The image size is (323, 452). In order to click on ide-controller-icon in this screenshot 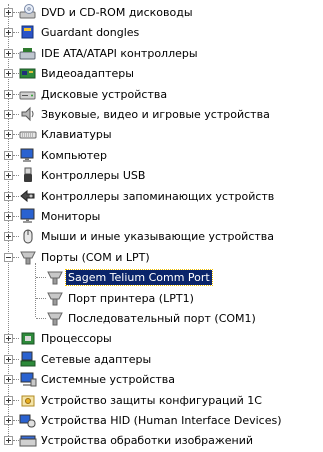, I will do `click(28, 53)`.